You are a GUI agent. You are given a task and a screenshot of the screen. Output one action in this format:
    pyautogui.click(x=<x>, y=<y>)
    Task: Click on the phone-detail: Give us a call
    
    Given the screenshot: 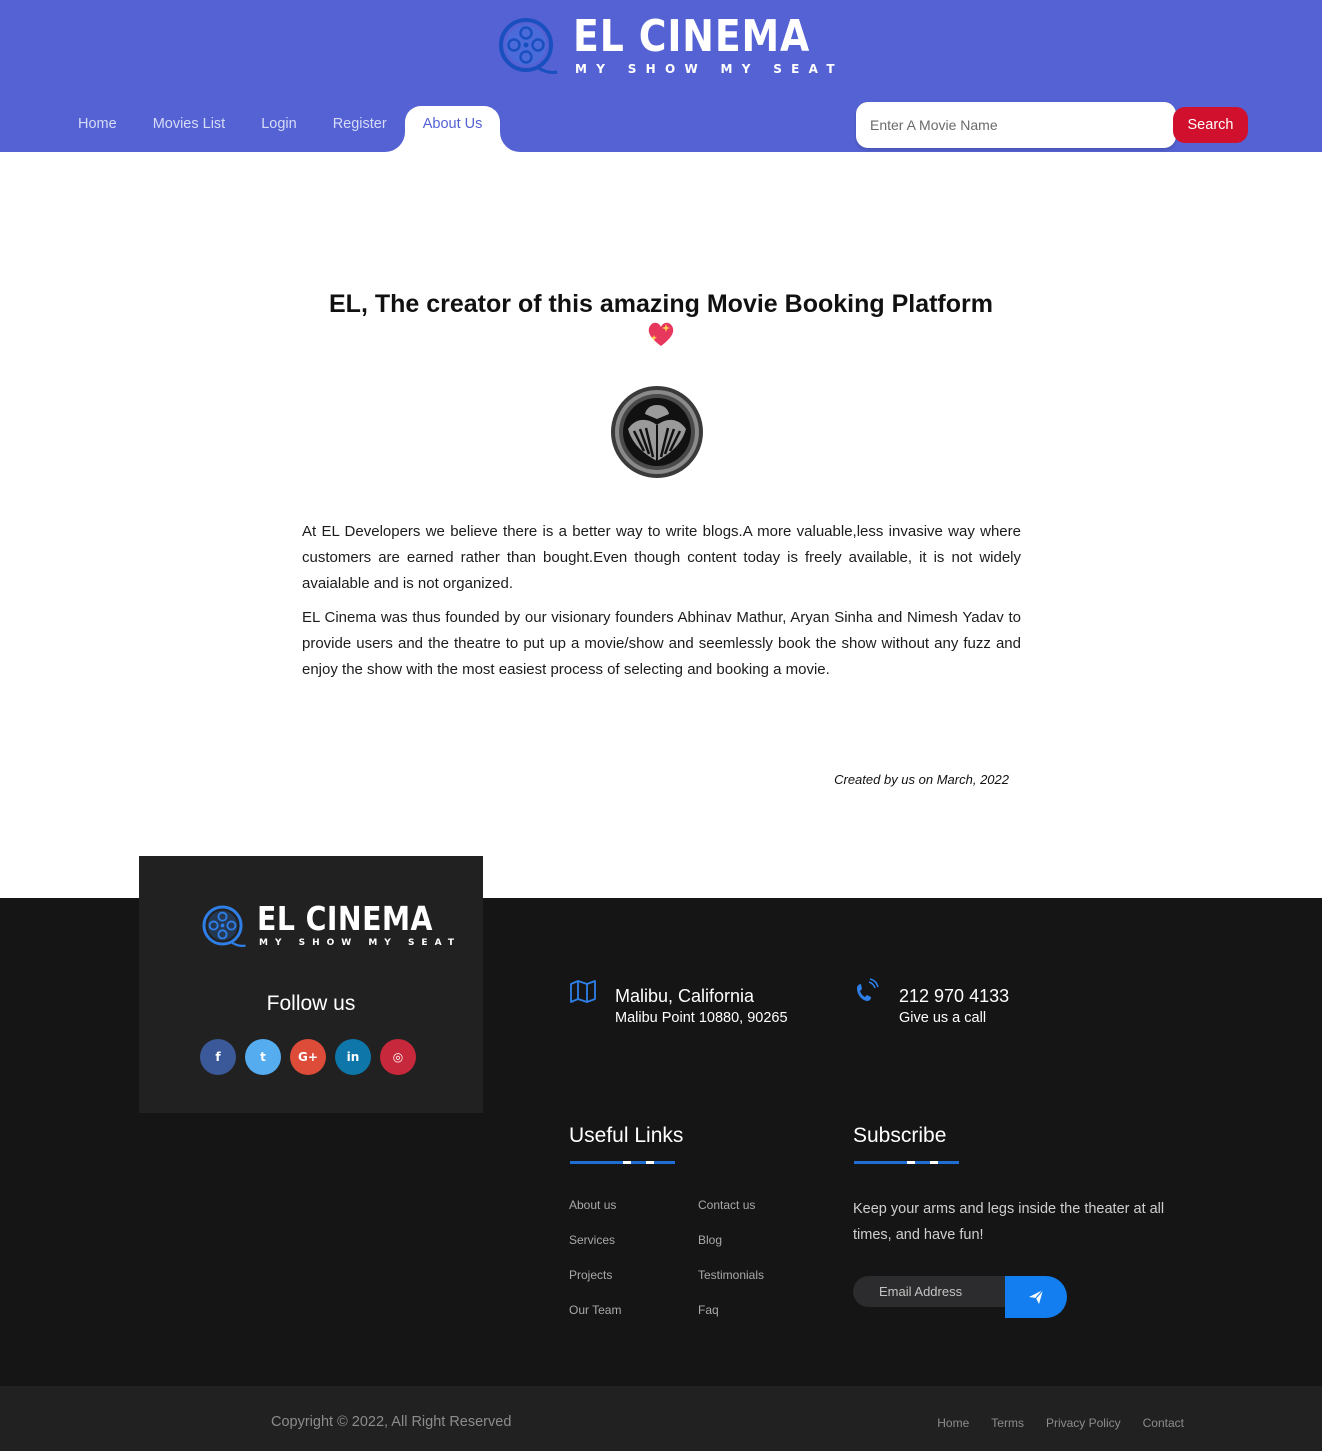 What is the action you would take?
    pyautogui.click(x=943, y=1018)
    